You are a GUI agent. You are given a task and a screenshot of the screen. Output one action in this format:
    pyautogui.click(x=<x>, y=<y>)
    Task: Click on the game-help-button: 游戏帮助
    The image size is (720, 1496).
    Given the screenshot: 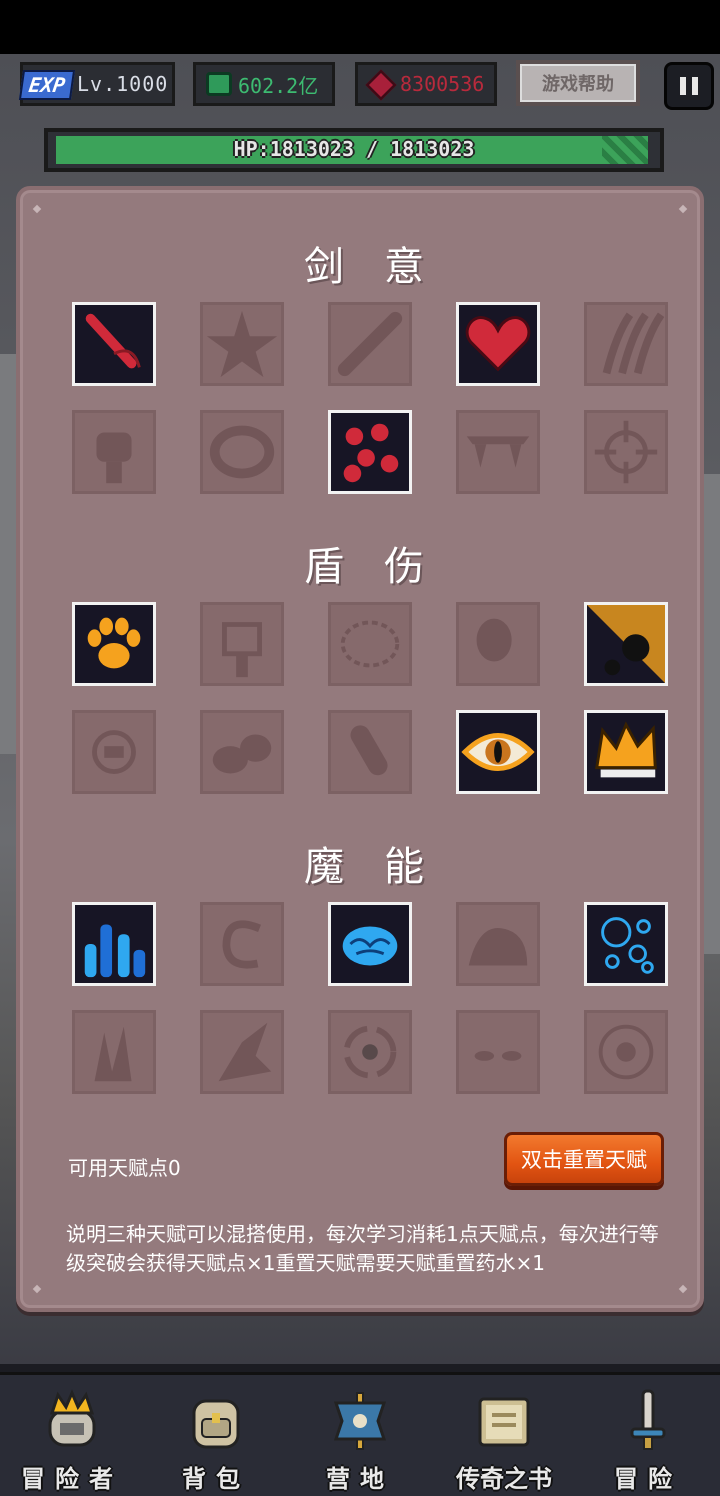 What is the action you would take?
    pyautogui.click(x=578, y=83)
    